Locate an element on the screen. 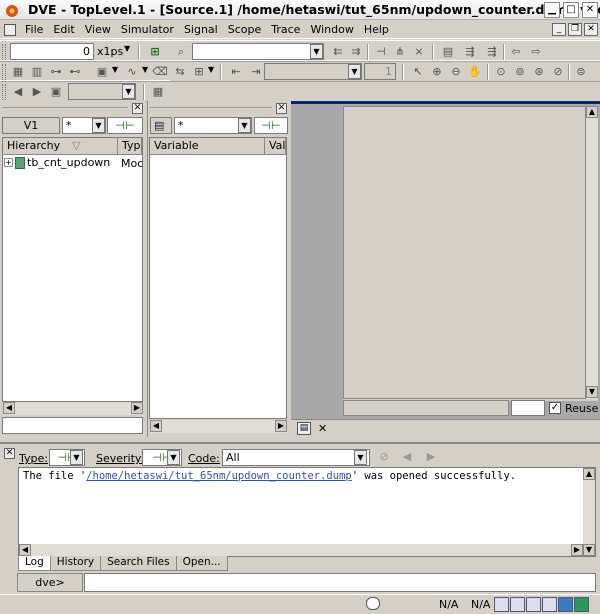 This screenshot has height=614, width=600. nav-forward-icon: ▶ is located at coordinates (37, 92).